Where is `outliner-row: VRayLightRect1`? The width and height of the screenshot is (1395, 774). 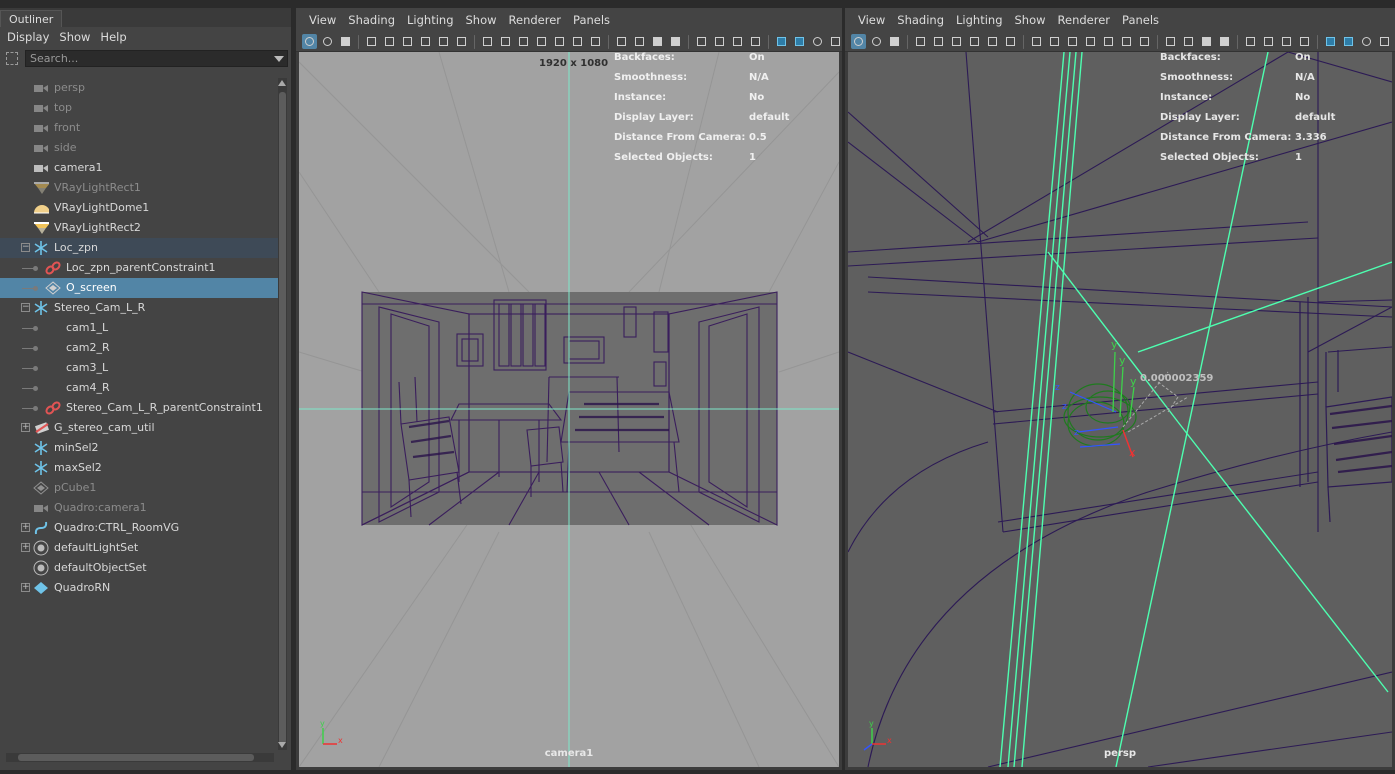
outliner-row: VRayLightRect1 is located at coordinates (139, 188).